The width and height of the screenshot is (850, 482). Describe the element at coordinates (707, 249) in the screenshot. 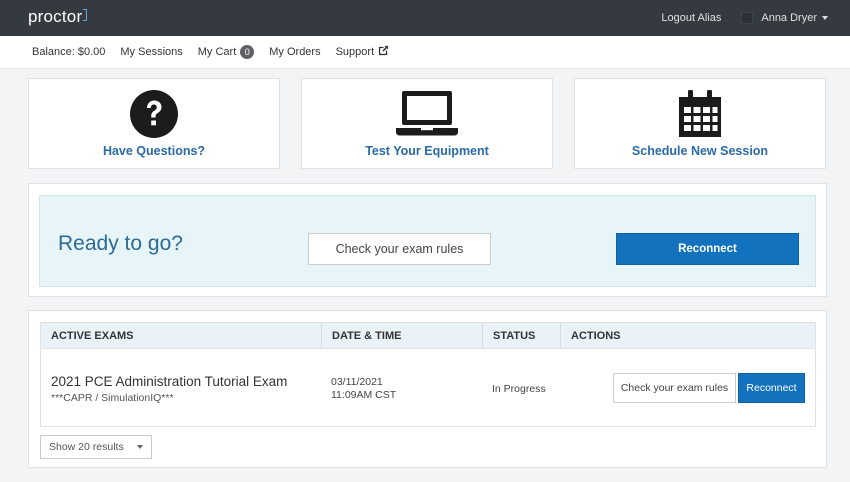

I see `reconnect-button: Reconnect` at that location.